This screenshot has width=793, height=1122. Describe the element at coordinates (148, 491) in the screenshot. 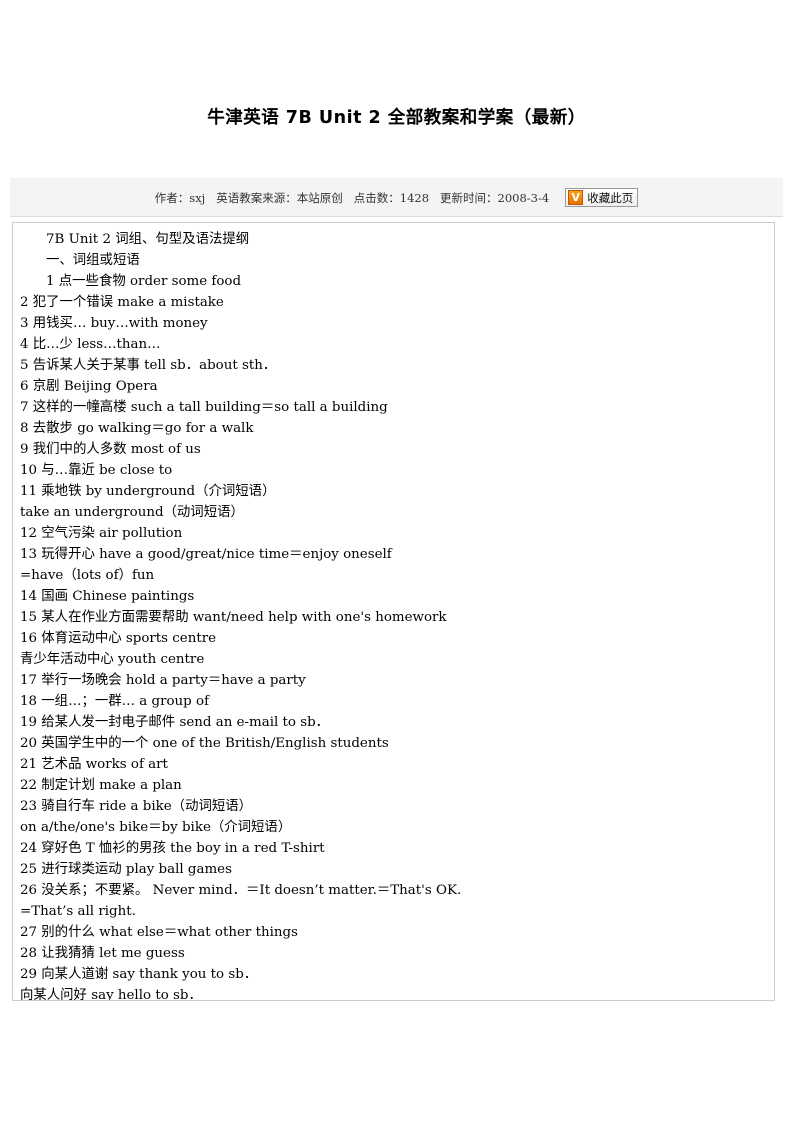

I see `content-line: 11 乘地铁 by underground（介词短语）` at that location.